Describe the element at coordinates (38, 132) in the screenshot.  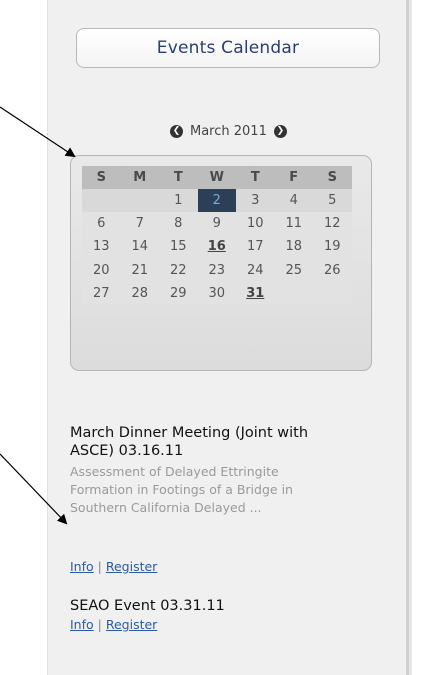
I see `annotation-arrow-calendar` at that location.